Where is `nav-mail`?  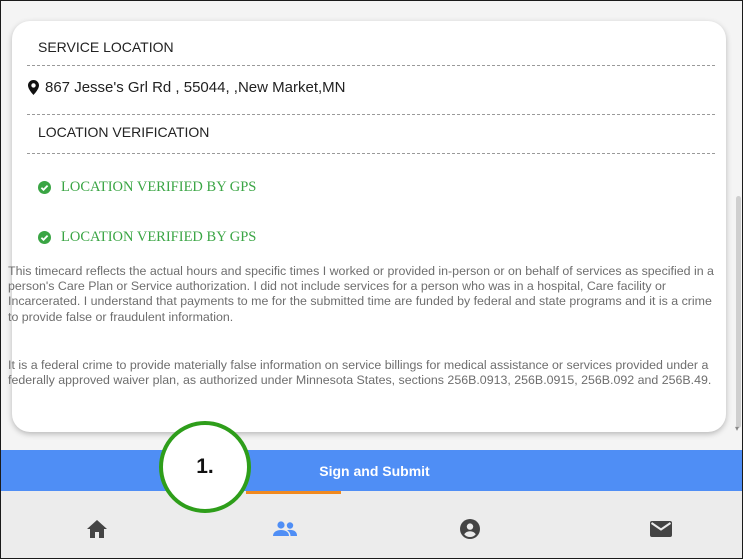 nav-mail is located at coordinates (661, 529).